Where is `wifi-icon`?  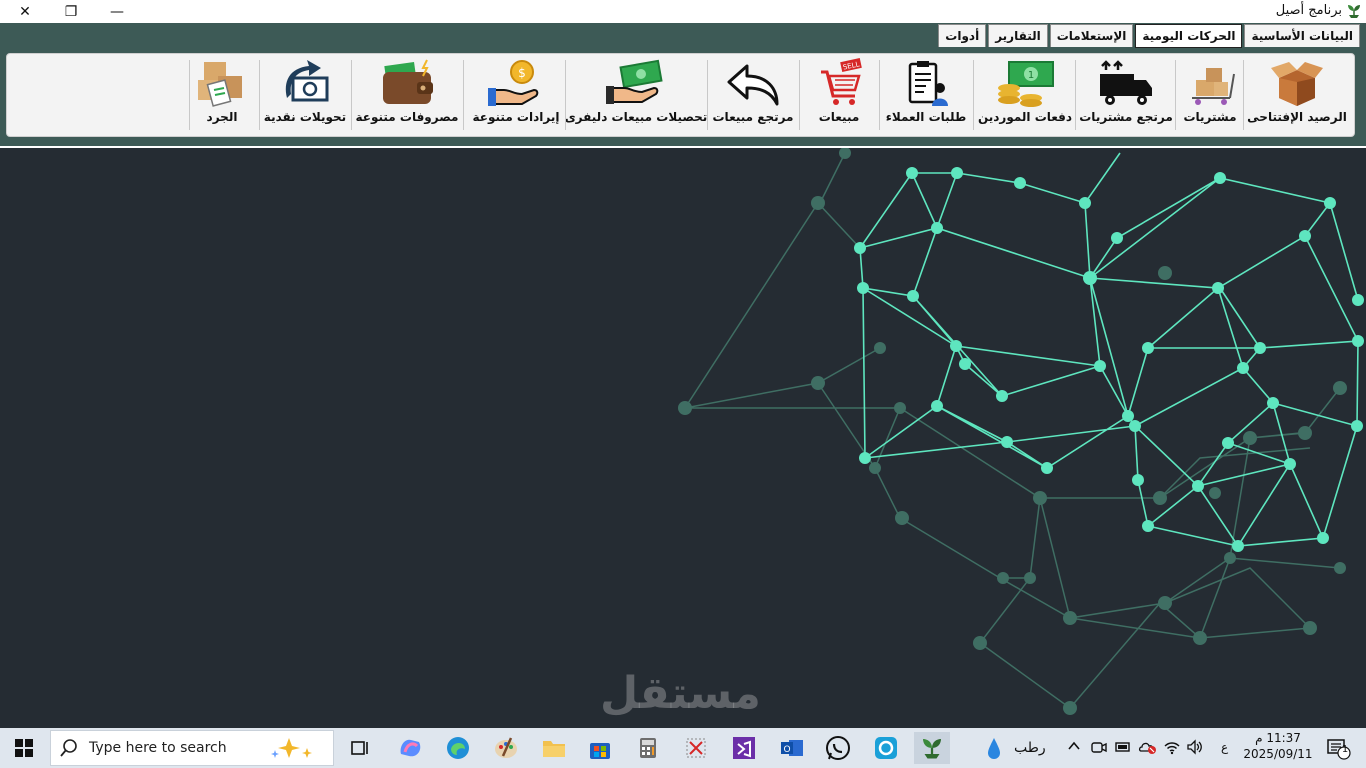 wifi-icon is located at coordinates (1172, 747).